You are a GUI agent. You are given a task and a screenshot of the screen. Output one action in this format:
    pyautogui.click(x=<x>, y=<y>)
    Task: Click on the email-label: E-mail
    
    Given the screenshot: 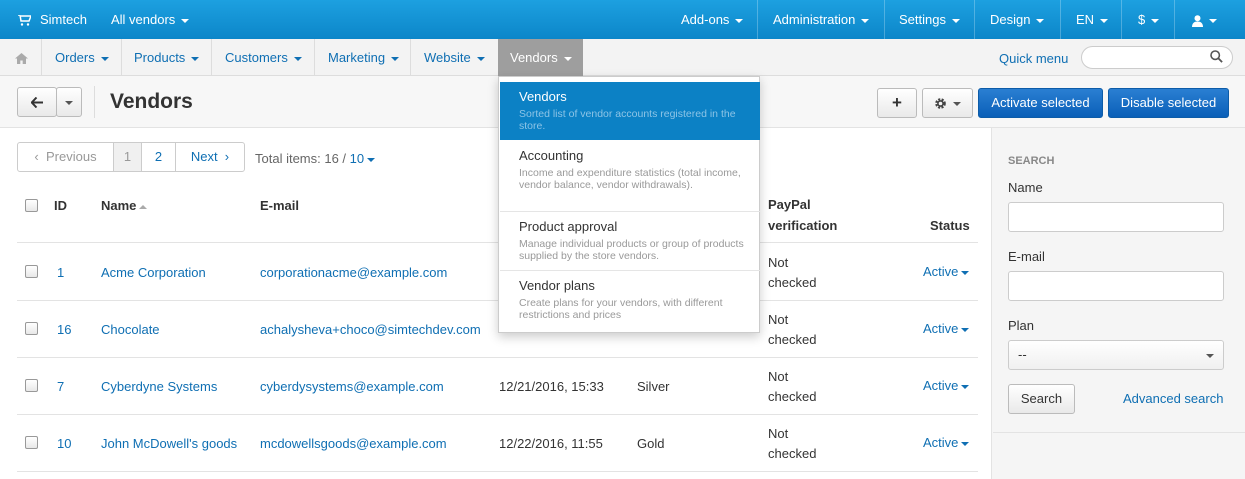 What is the action you would take?
    pyautogui.click(x=1026, y=256)
    